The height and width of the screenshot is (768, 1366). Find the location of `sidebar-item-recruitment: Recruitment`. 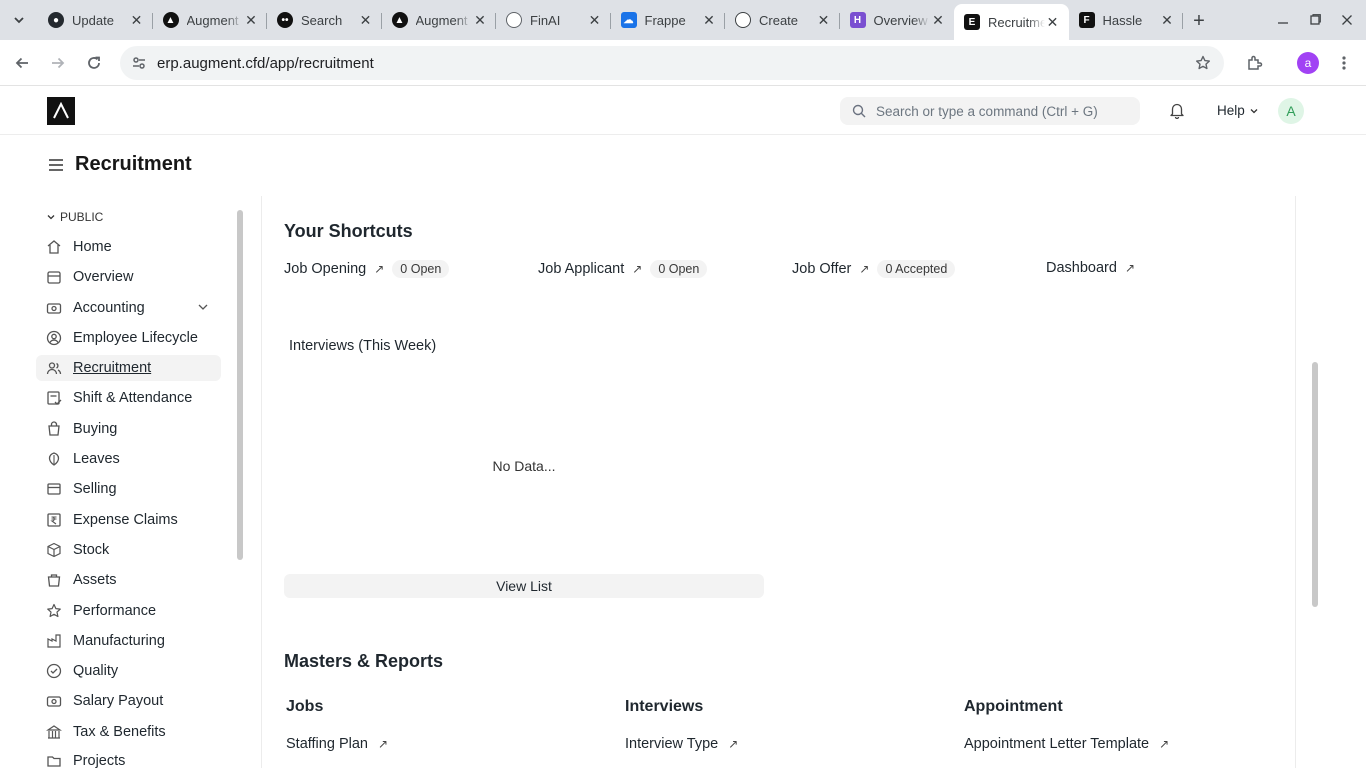

sidebar-item-recruitment: Recruitment is located at coordinates (128, 368).